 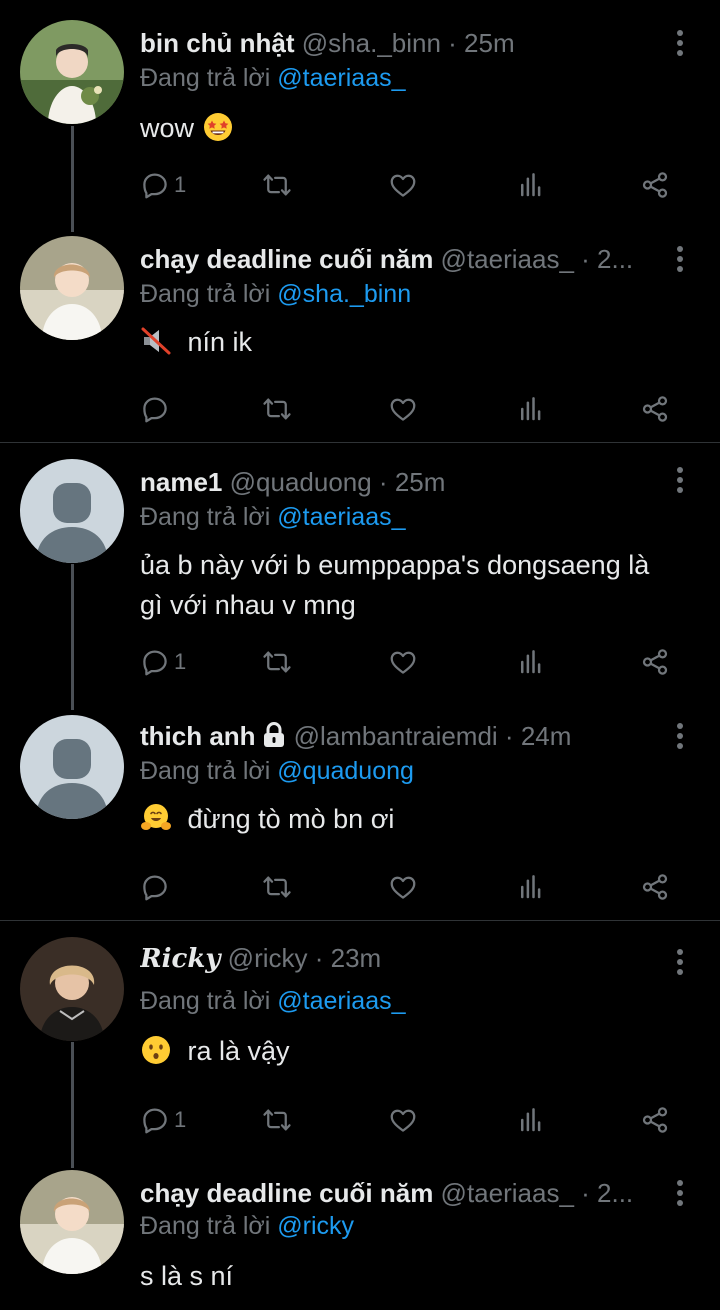 I want to click on replying-to: Đang trả lời @ricky, so click(x=247, y=1226).